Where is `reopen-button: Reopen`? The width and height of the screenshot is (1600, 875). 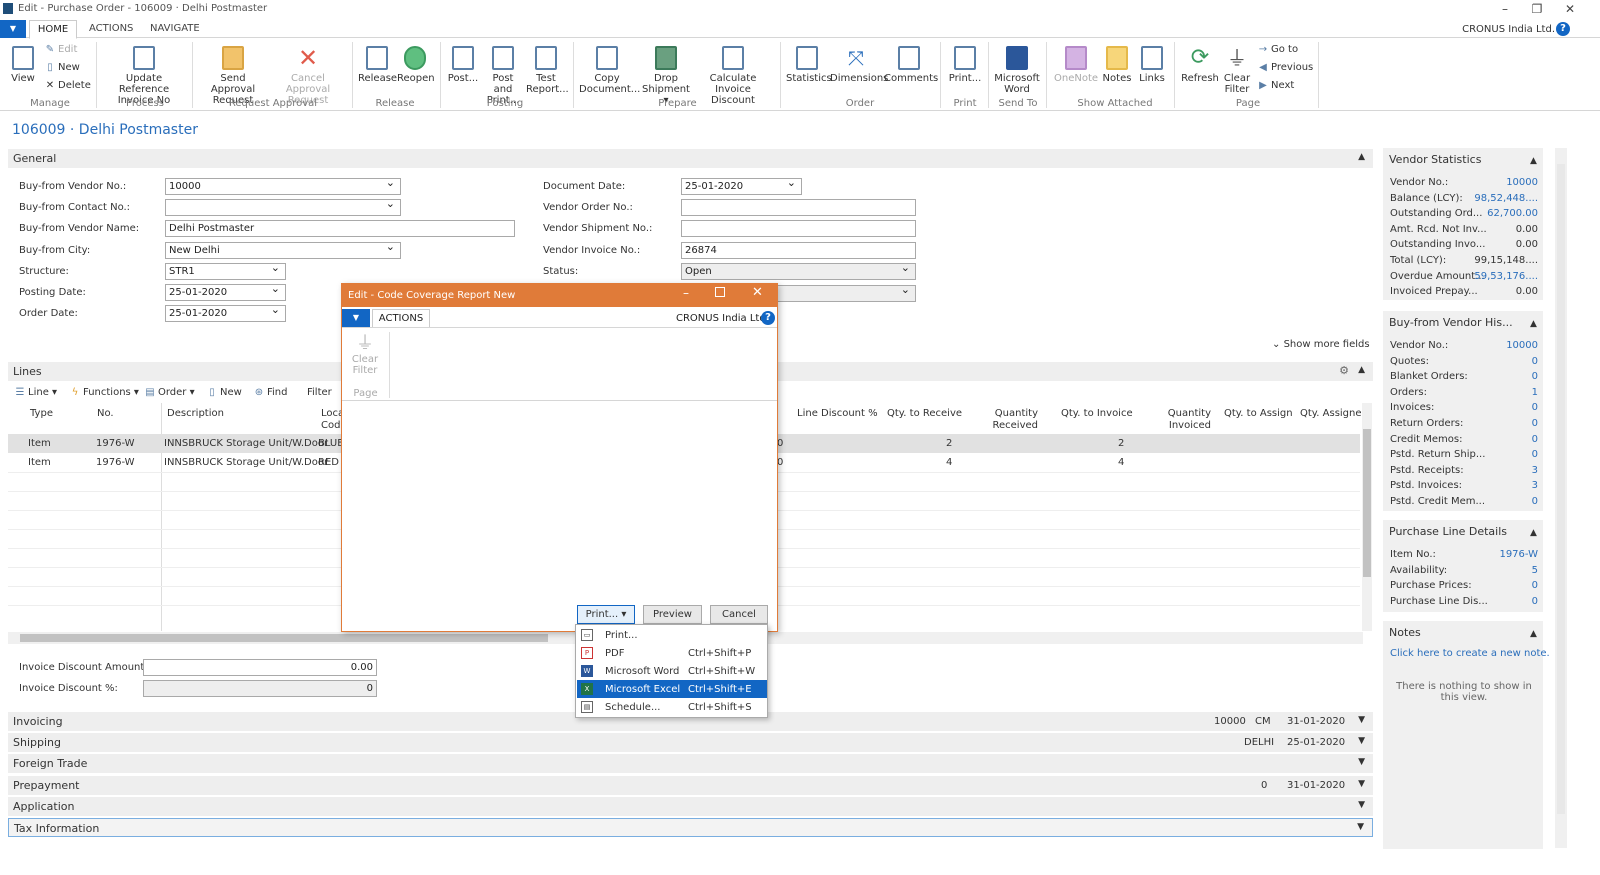 reopen-button: Reopen is located at coordinates (416, 65).